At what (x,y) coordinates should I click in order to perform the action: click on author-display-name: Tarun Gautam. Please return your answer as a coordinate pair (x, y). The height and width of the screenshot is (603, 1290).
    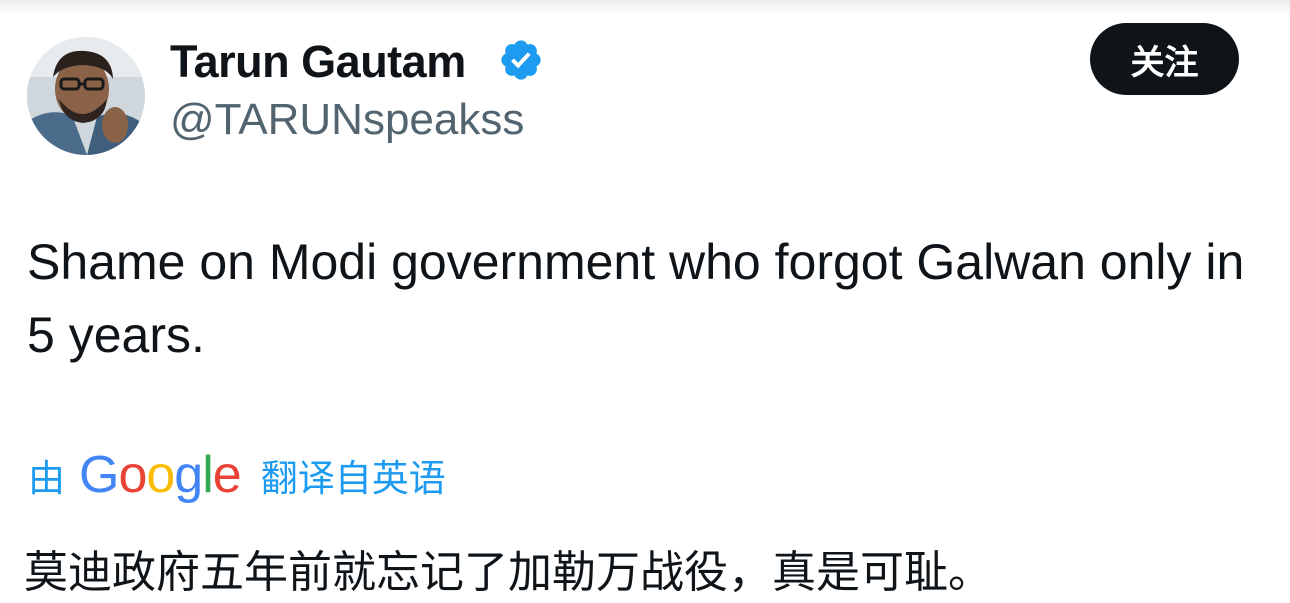
    Looking at the image, I should click on (318, 62).